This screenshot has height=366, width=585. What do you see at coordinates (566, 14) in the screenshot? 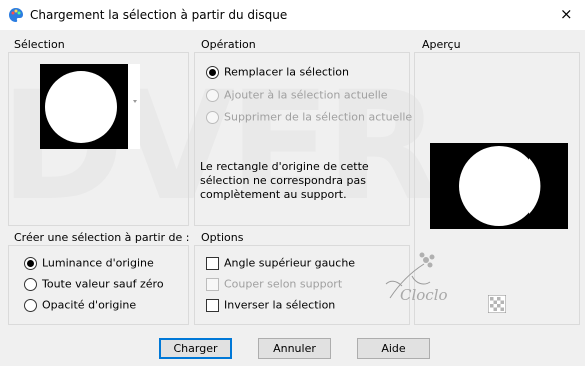
I see `close-icon: ×` at bounding box center [566, 14].